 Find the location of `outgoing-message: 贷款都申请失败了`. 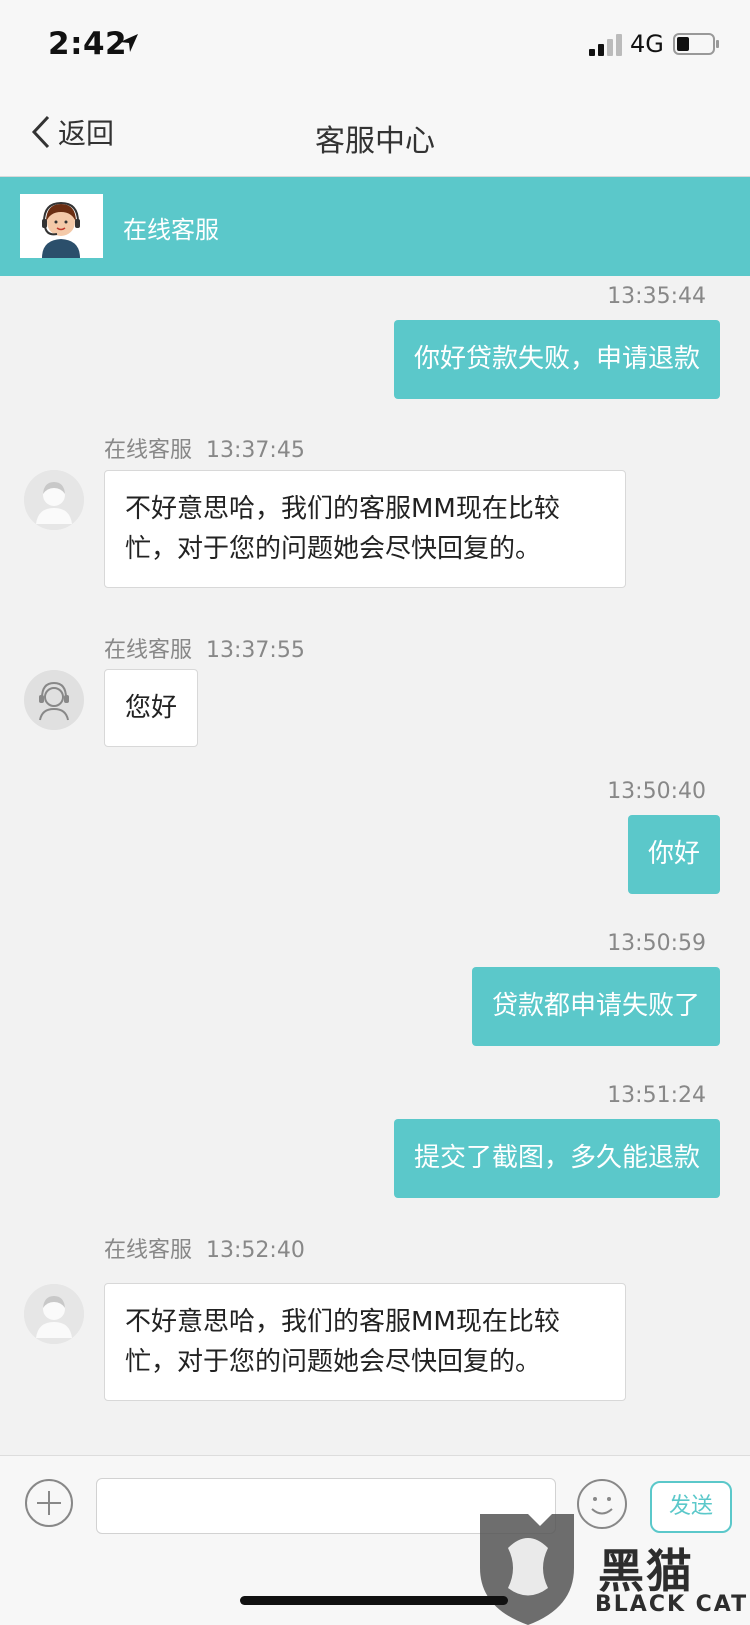

outgoing-message: 贷款都申请失败了 is located at coordinates (595, 1006).